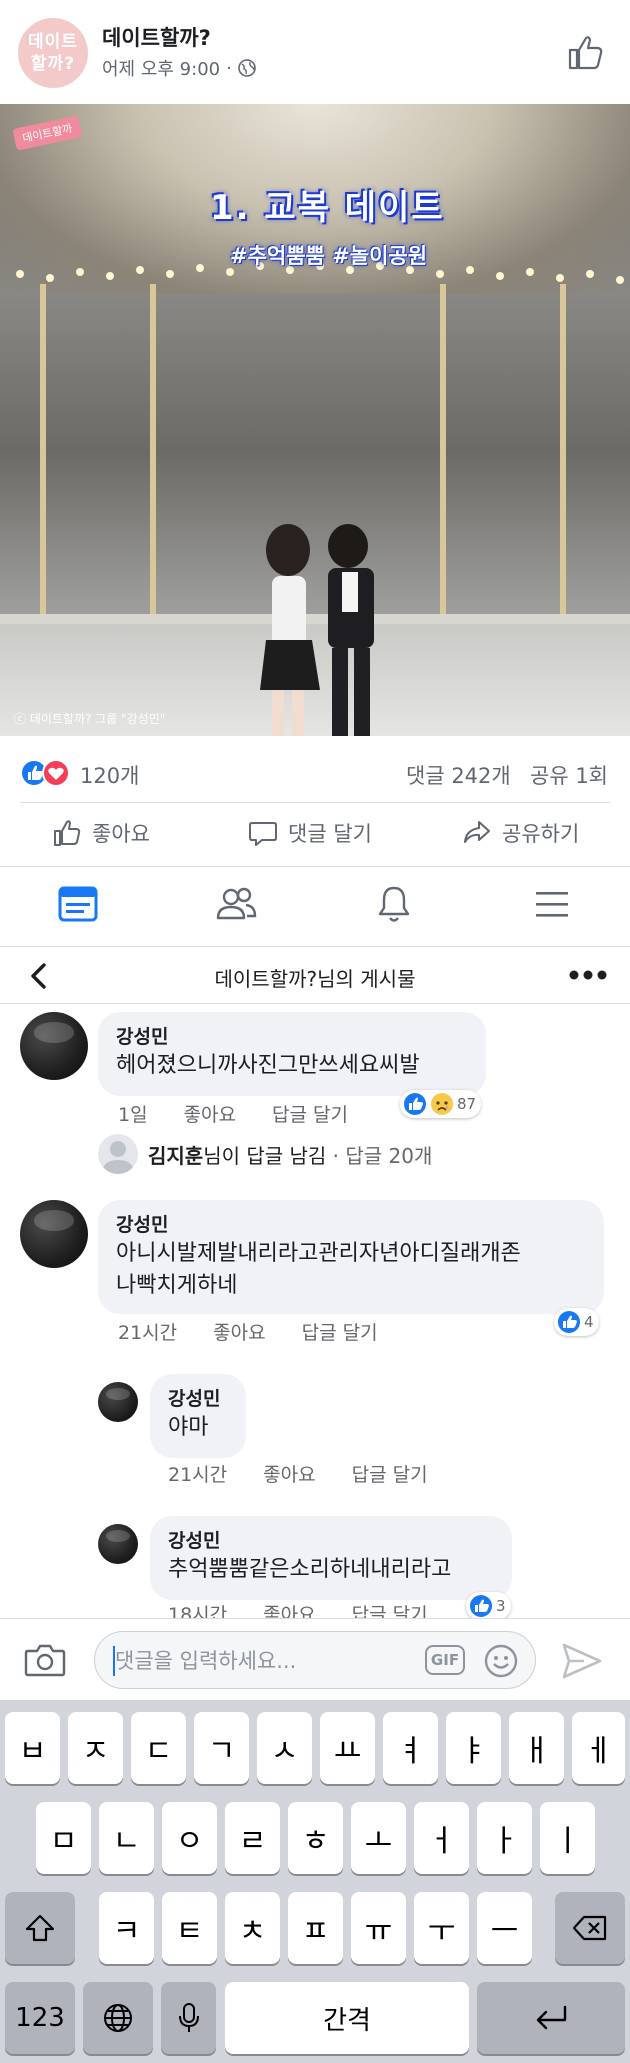  Describe the element at coordinates (394, 904) in the screenshot. I see `notifications-tab-icon` at that location.